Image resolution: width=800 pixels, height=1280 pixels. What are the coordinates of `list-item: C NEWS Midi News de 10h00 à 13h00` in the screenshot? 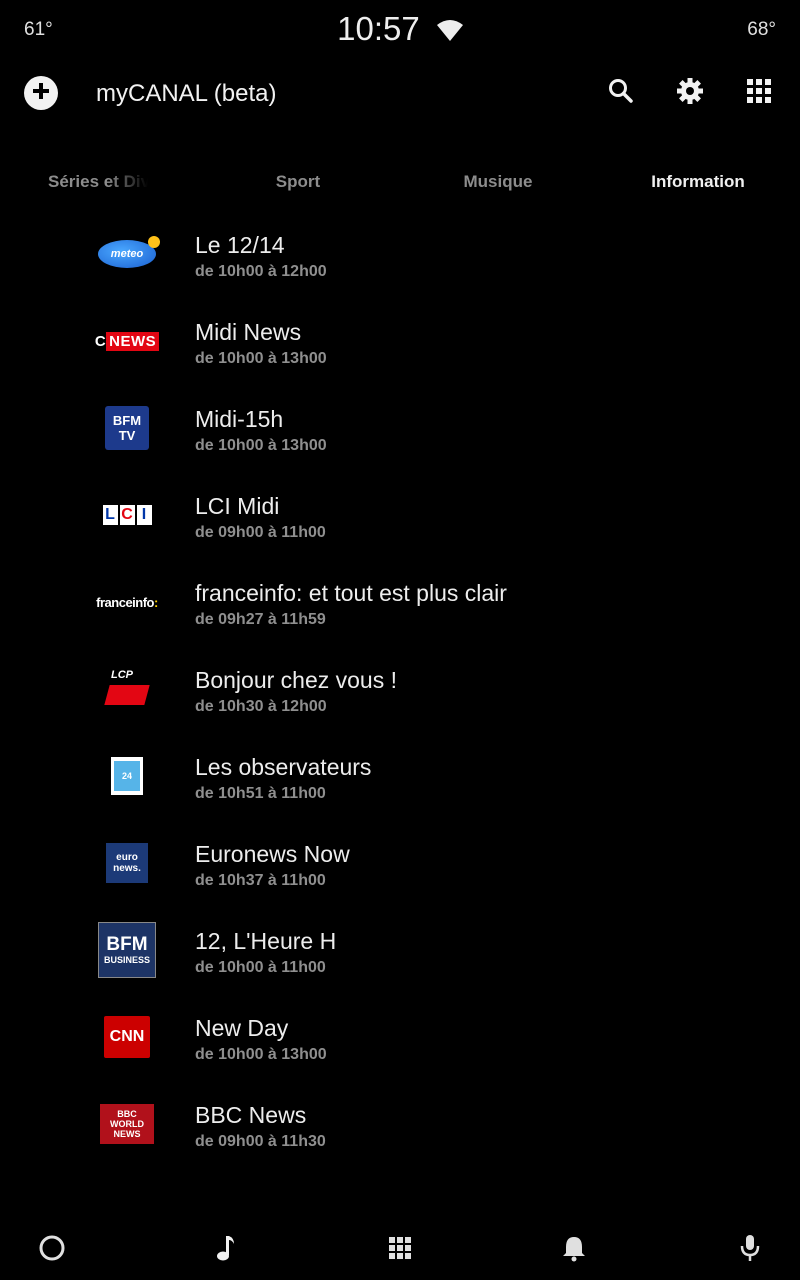 It's located at (400, 353).